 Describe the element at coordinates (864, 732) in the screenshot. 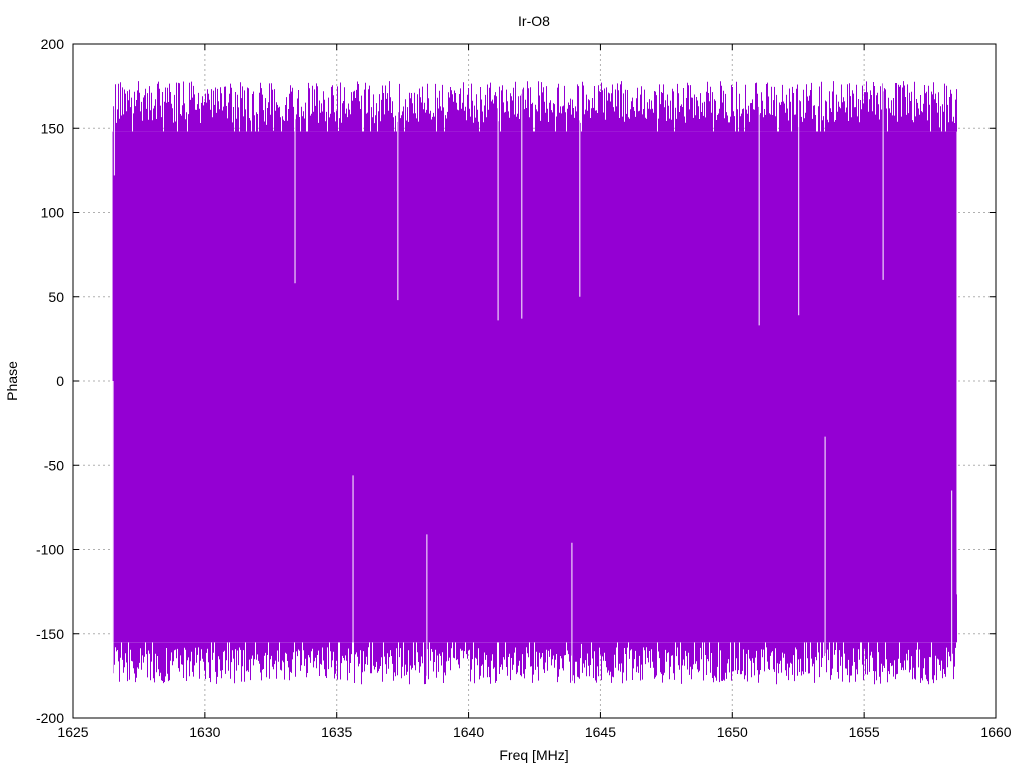

I see `x-tick-label: 1655` at that location.